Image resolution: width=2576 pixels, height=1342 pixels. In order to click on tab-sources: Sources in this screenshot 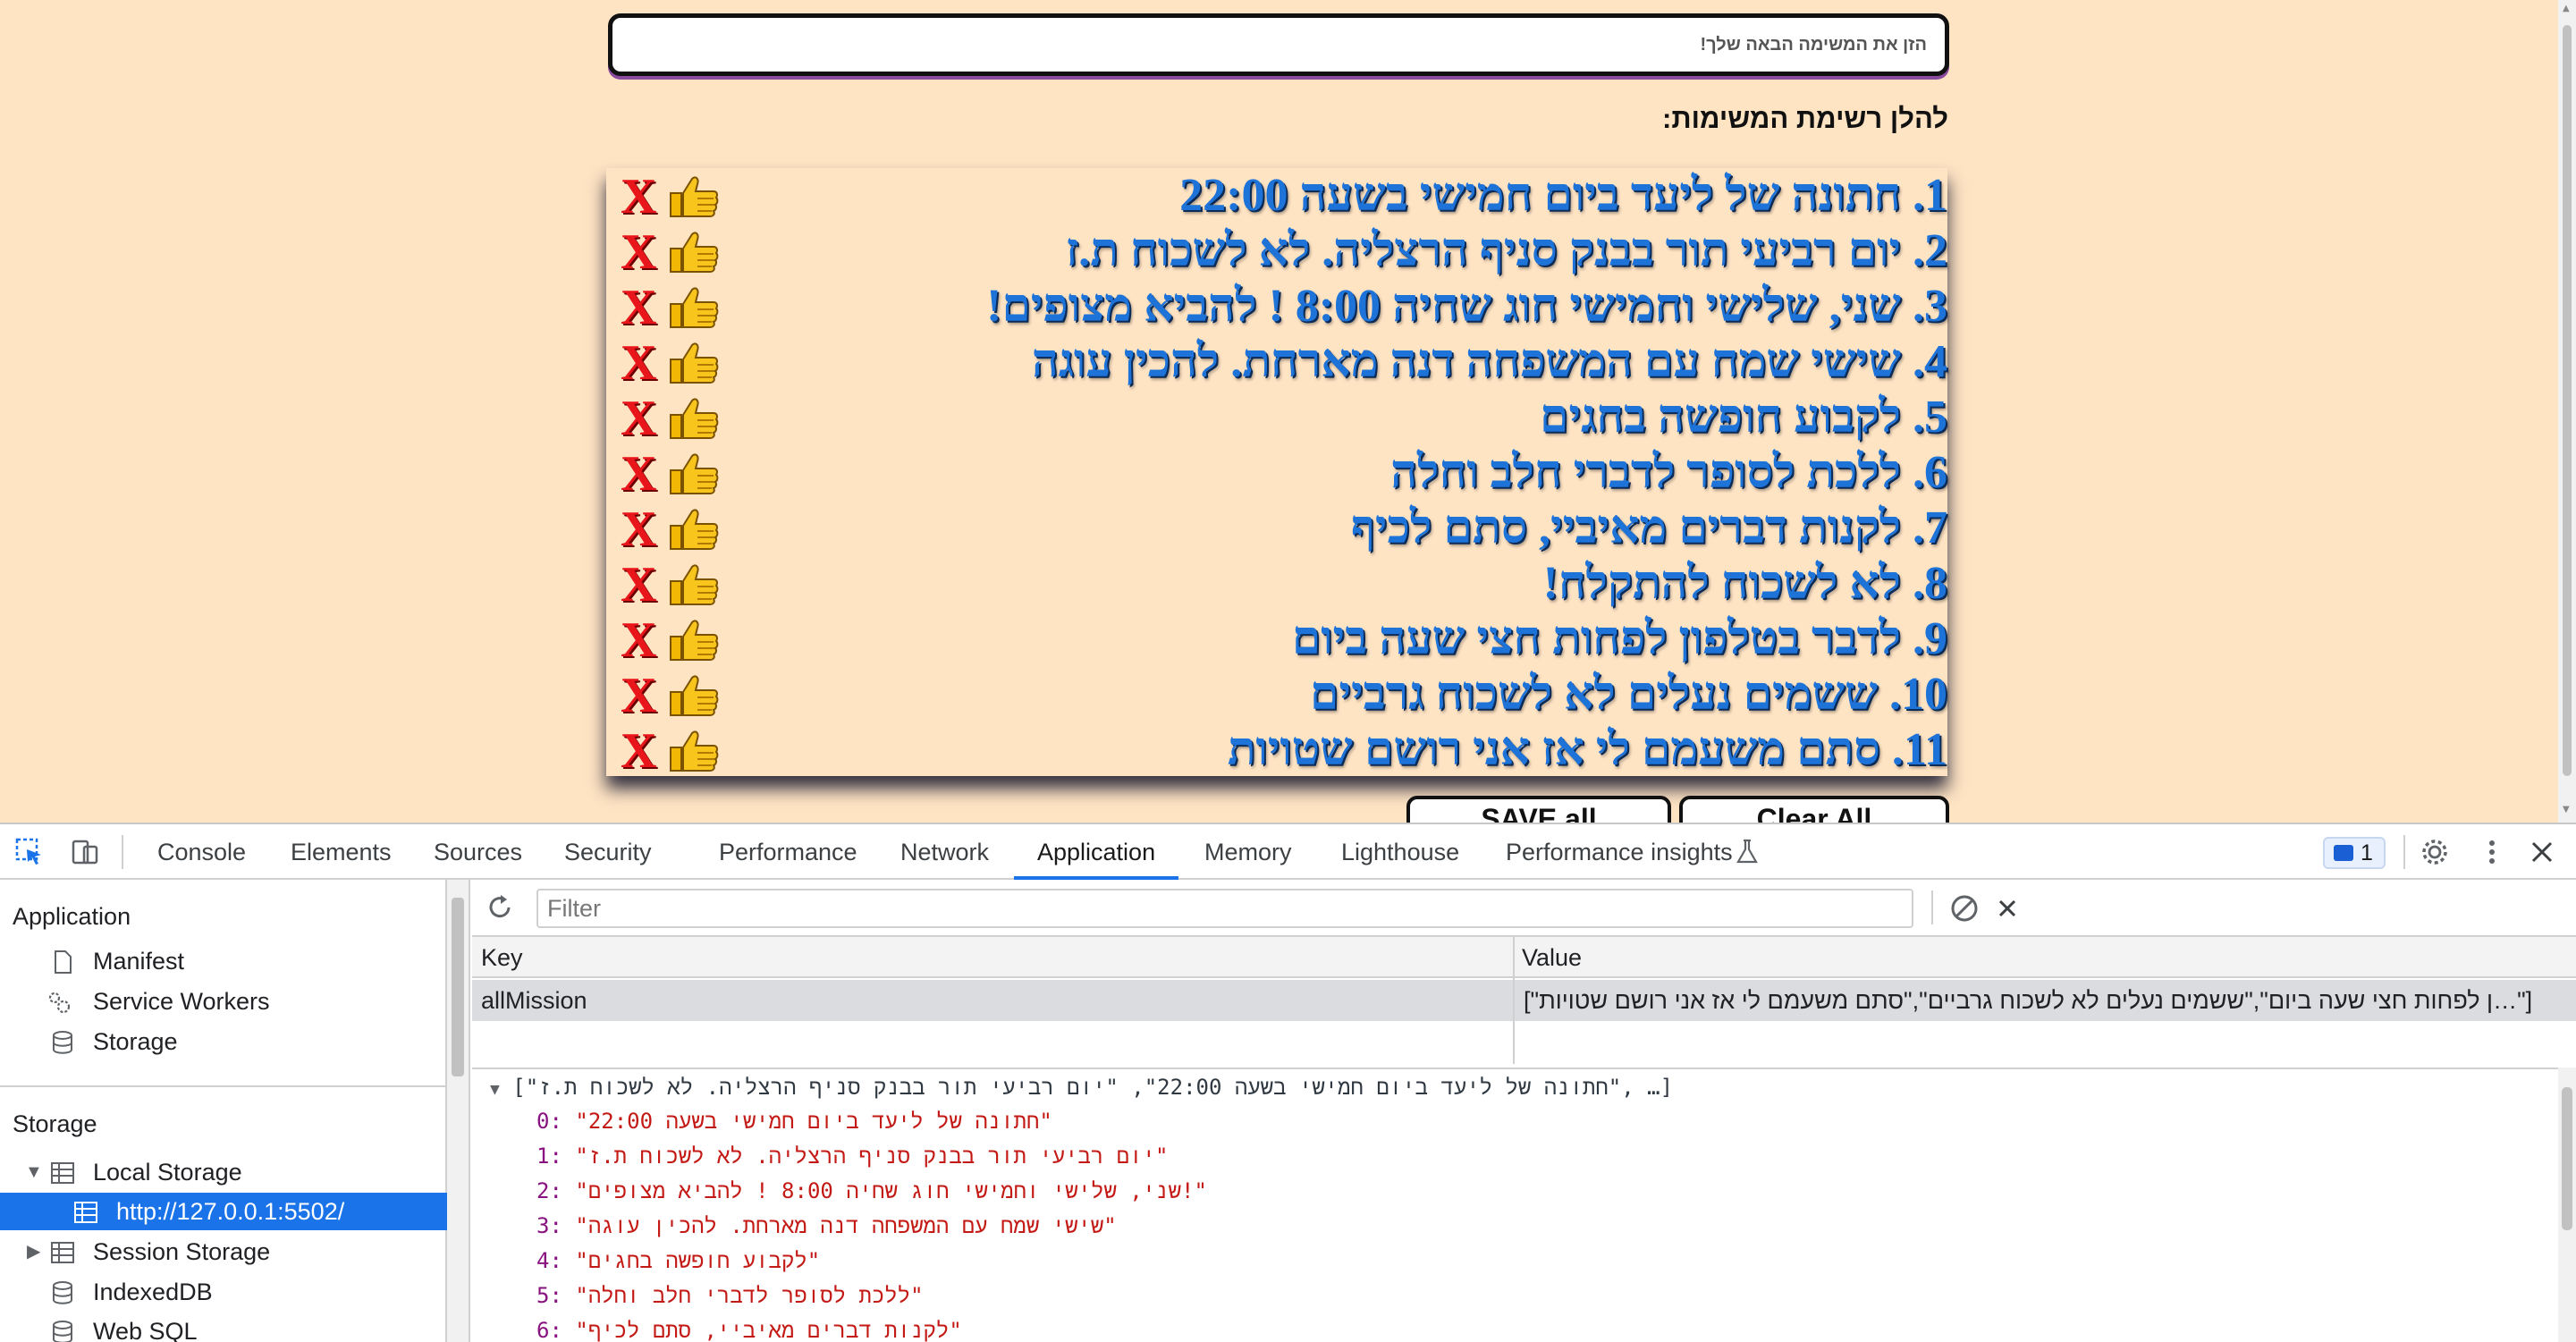, I will do `click(478, 852)`.